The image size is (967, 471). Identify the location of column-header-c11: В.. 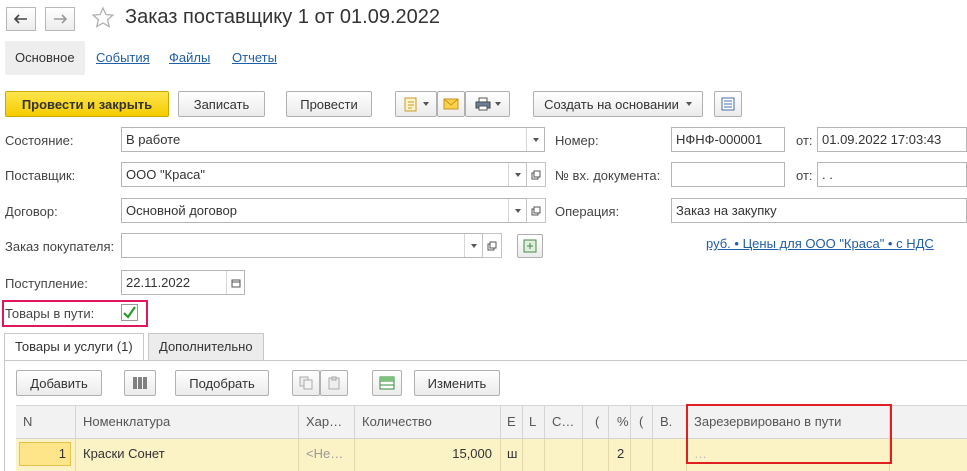
(670, 422).